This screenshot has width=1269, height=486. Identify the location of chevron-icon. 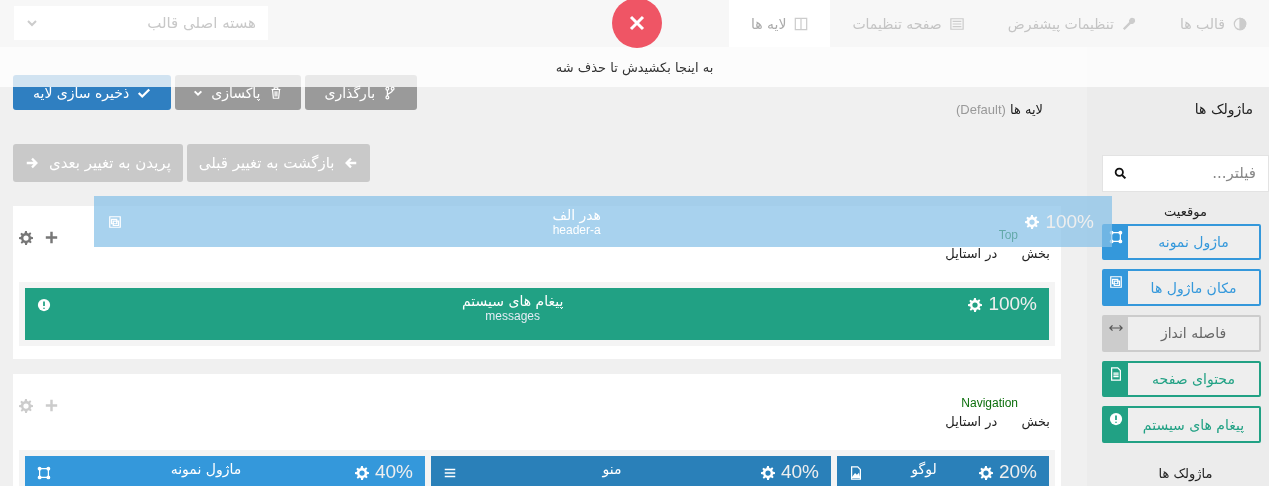
(32, 23).